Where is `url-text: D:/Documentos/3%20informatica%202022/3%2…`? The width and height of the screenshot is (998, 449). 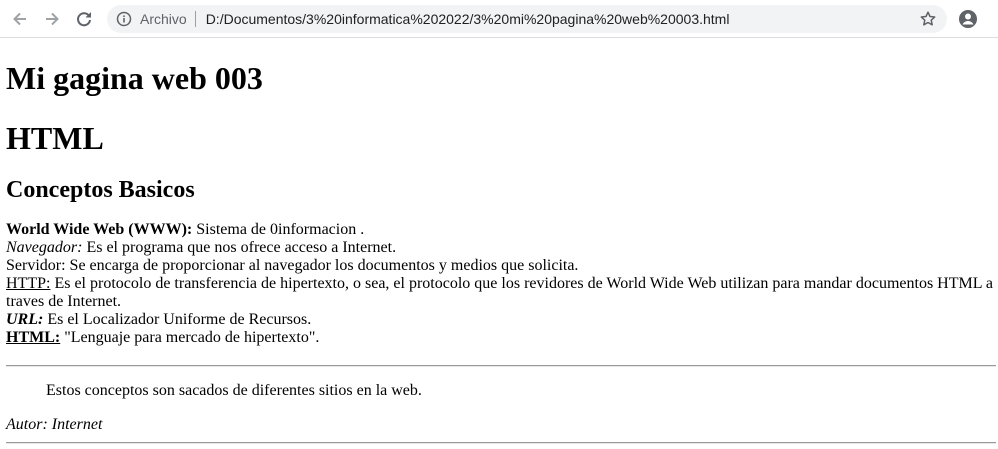
url-text: D:/Documentos/3%20informatica%202022/3%2… is located at coordinates (468, 19).